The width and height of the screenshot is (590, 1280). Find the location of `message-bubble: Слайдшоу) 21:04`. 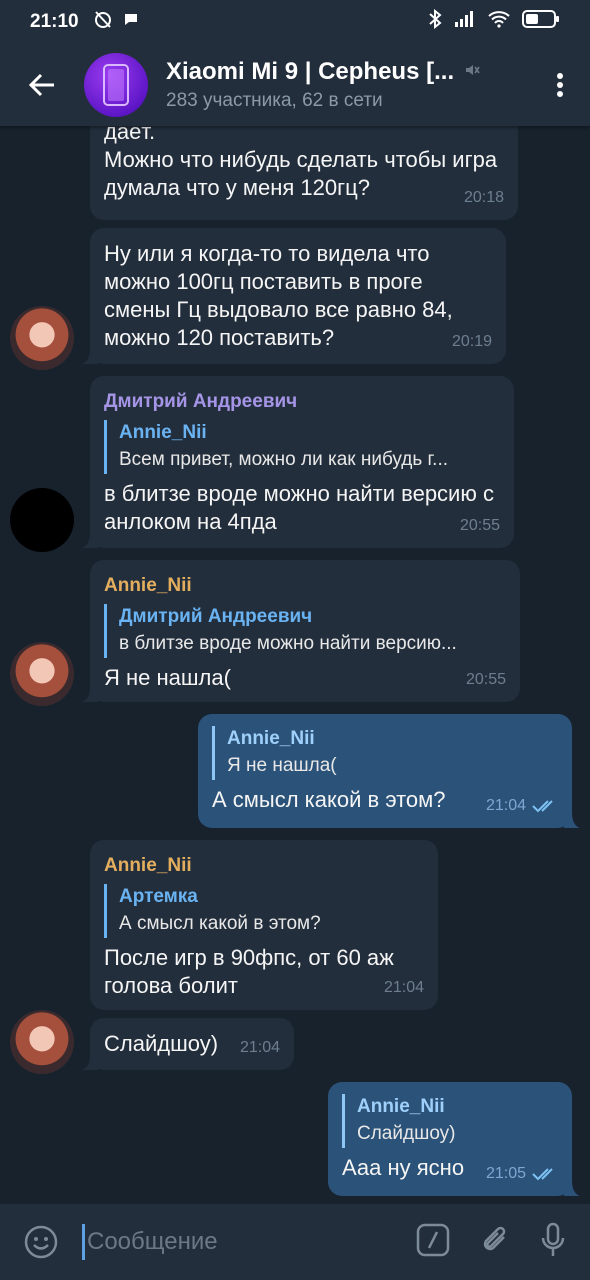

message-bubble: Слайдшоу) 21:04 is located at coordinates (188, 1044).